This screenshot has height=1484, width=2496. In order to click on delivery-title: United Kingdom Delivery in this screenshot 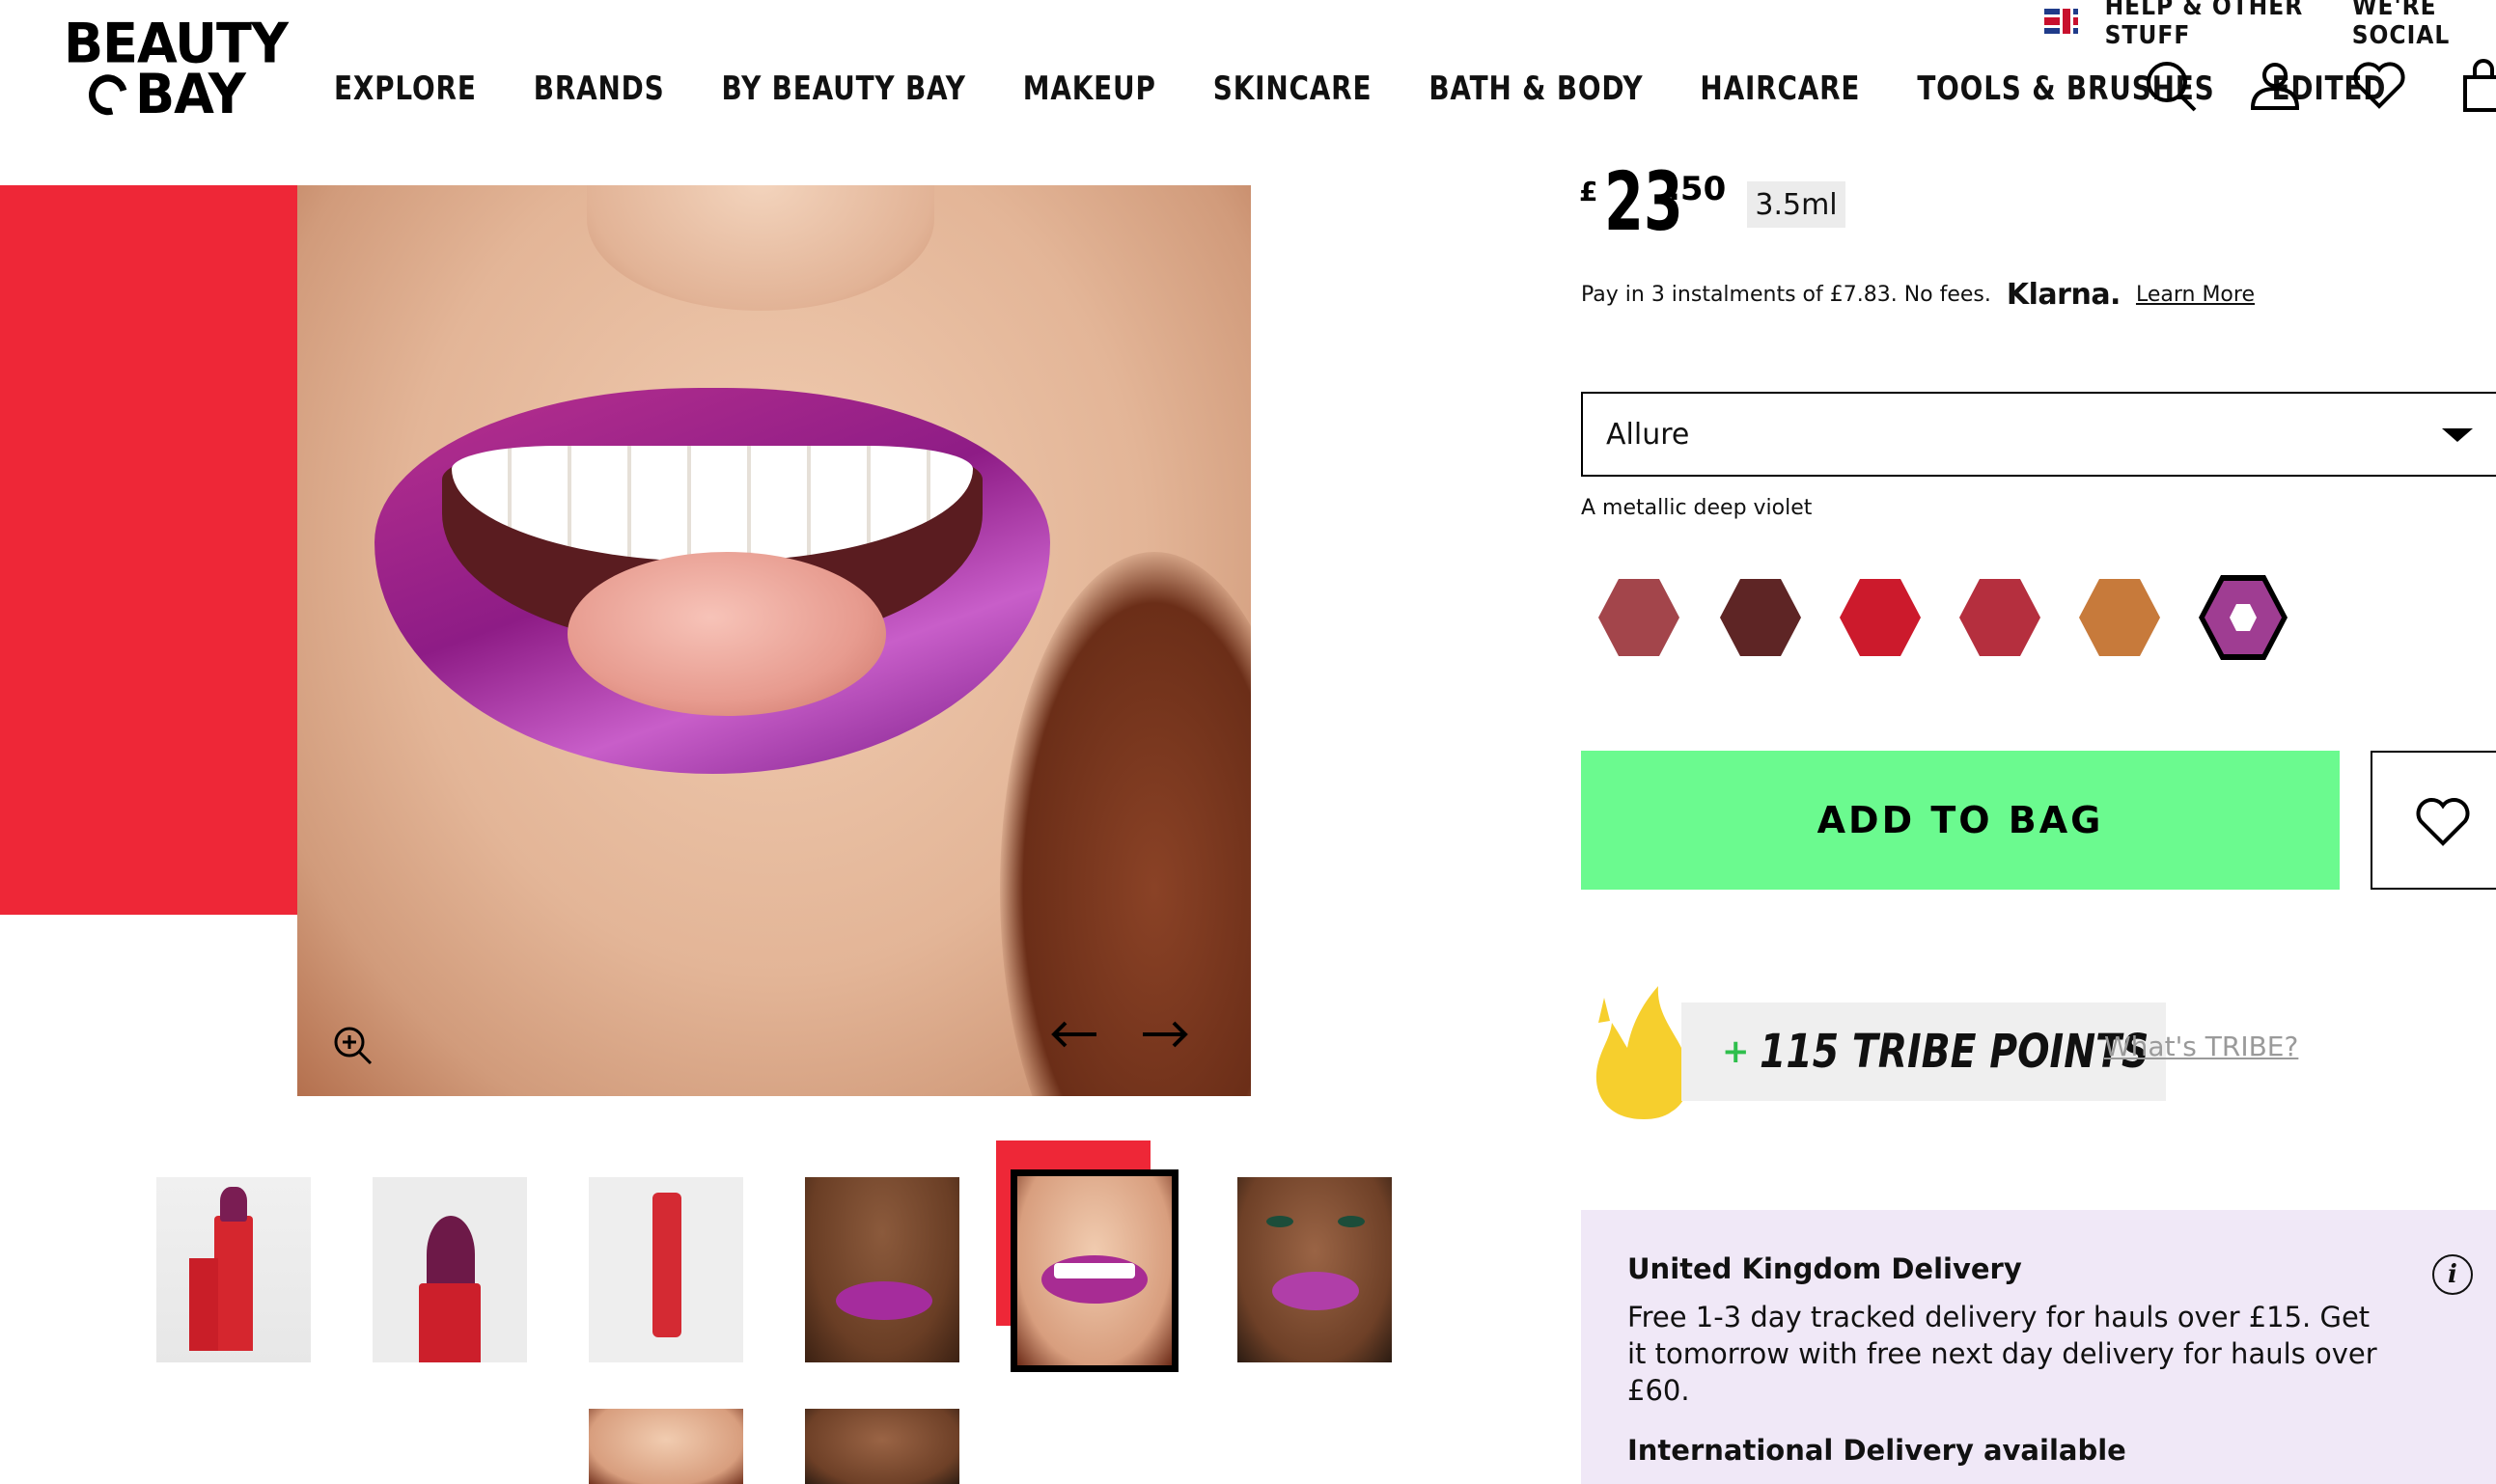, I will do `click(1824, 1268)`.